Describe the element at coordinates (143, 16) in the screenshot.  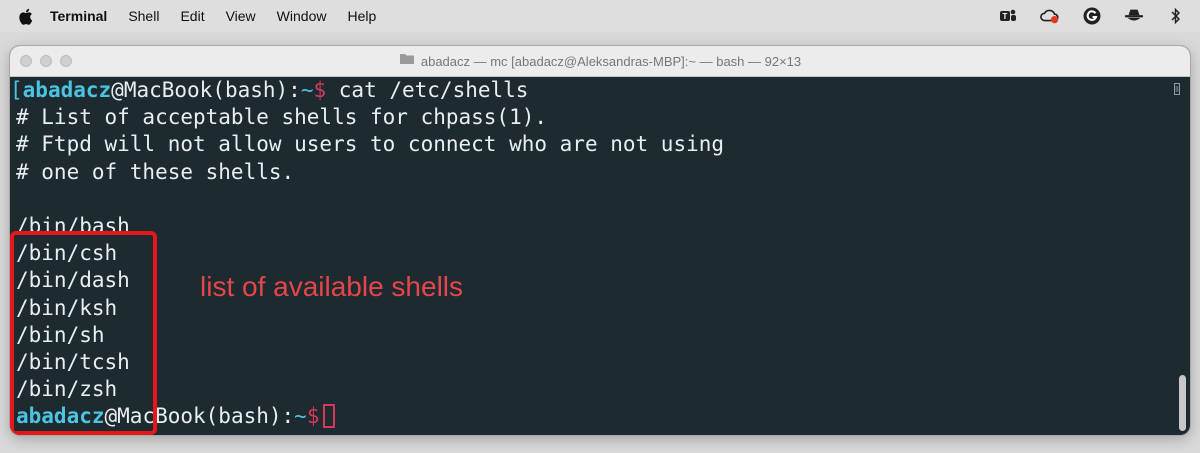
I see `menu-shell: Shell` at that location.